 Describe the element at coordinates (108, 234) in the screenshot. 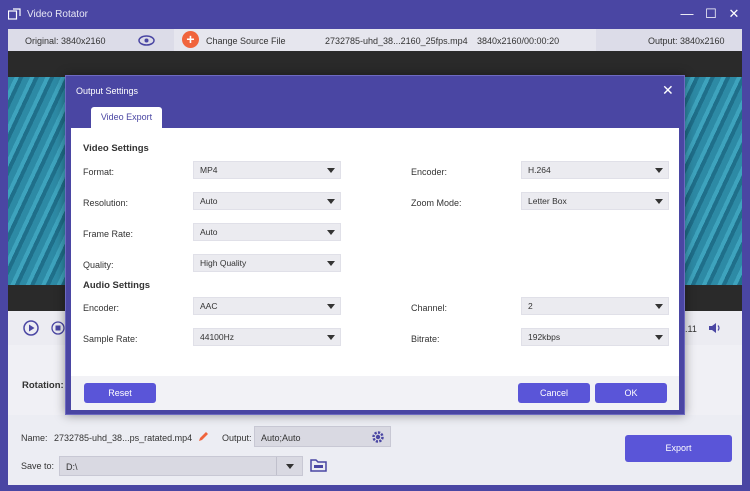

I see `frame-rate-label: Frame Rate:` at that location.